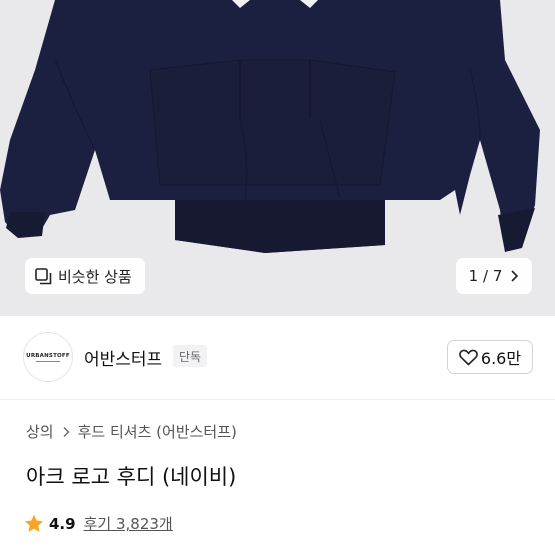  I want to click on breadcrumb-item-category: 상의, so click(40, 431).